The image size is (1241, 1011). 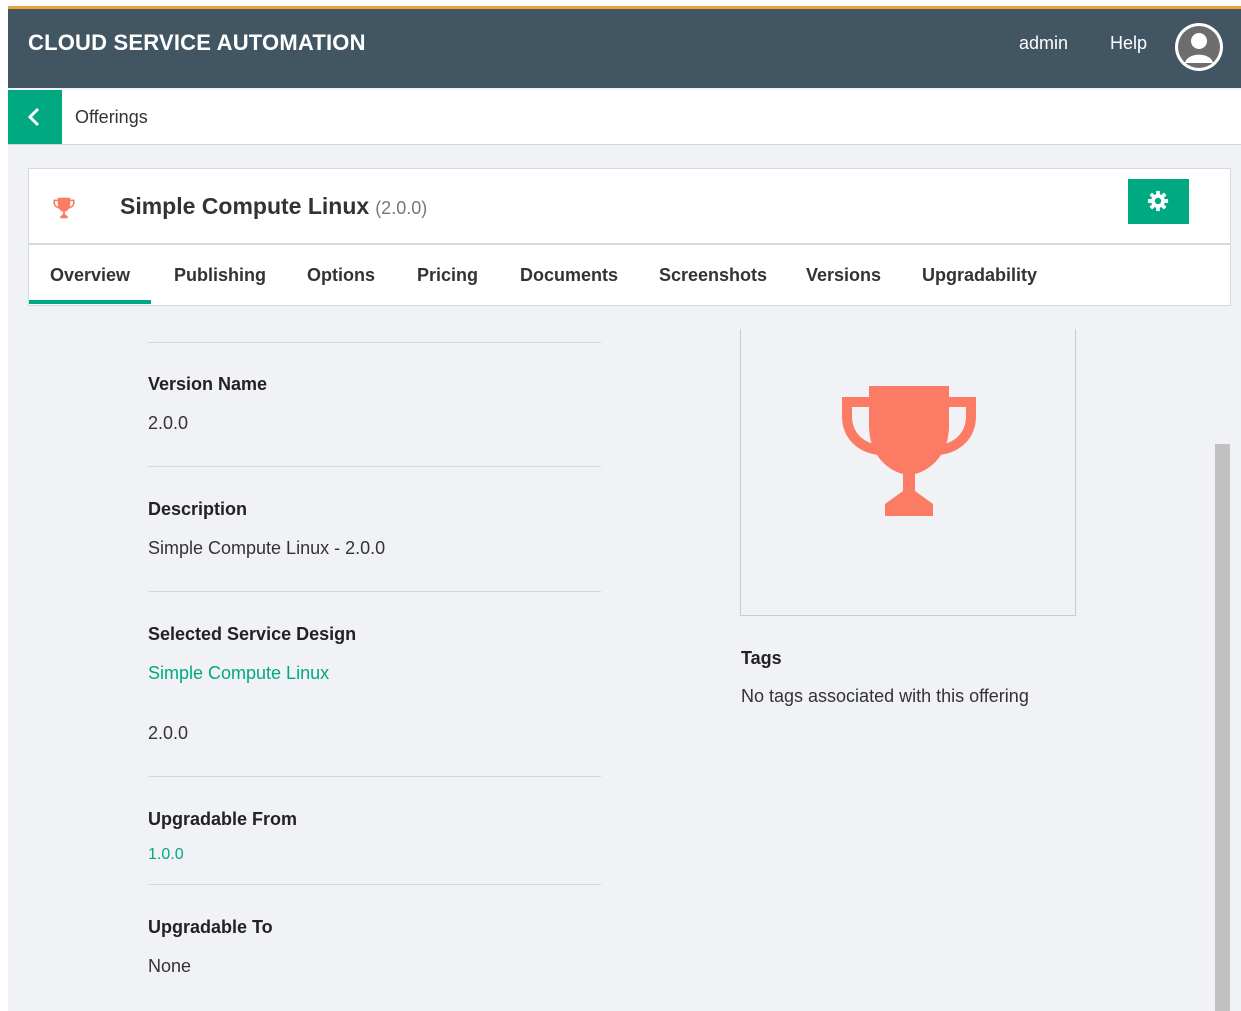 What do you see at coordinates (1199, 47) in the screenshot?
I see `user-avatar-icon` at bounding box center [1199, 47].